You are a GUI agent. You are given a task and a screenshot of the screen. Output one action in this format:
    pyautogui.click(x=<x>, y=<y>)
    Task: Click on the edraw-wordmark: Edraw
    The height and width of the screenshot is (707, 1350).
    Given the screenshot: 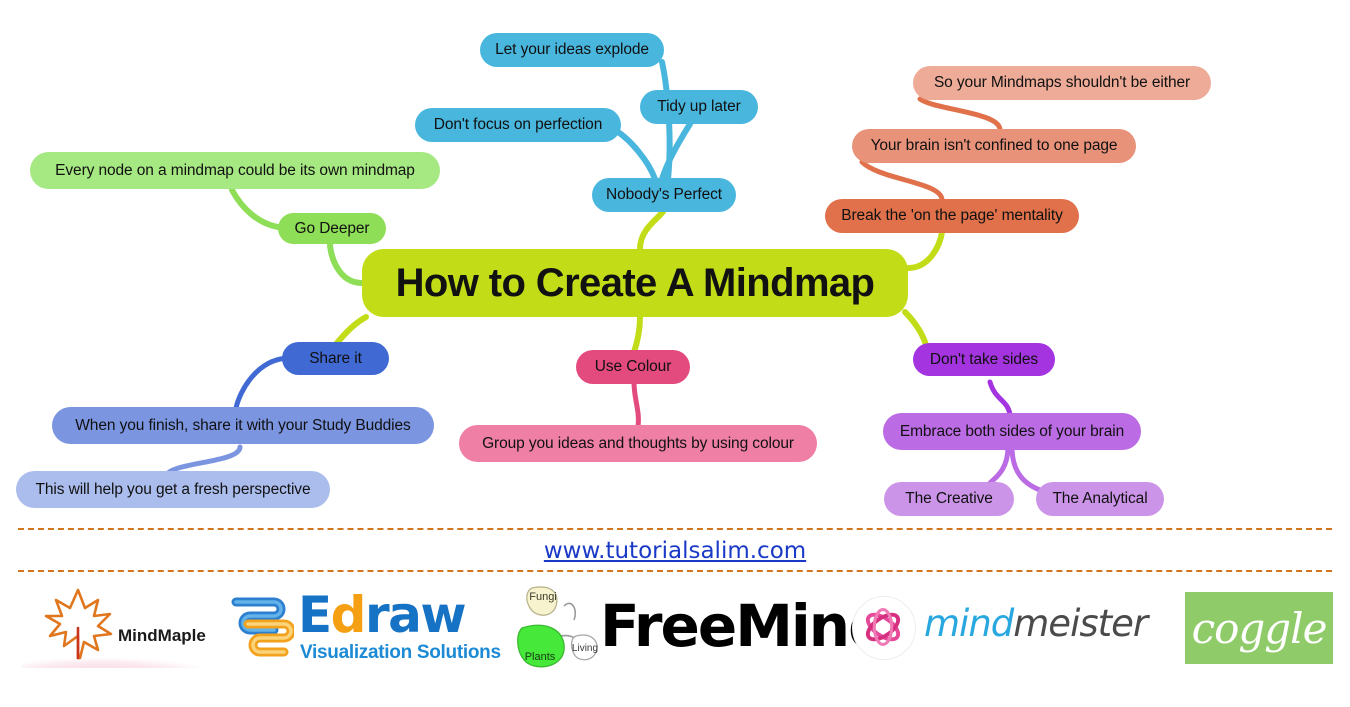 What is the action you would take?
    pyautogui.click(x=382, y=615)
    